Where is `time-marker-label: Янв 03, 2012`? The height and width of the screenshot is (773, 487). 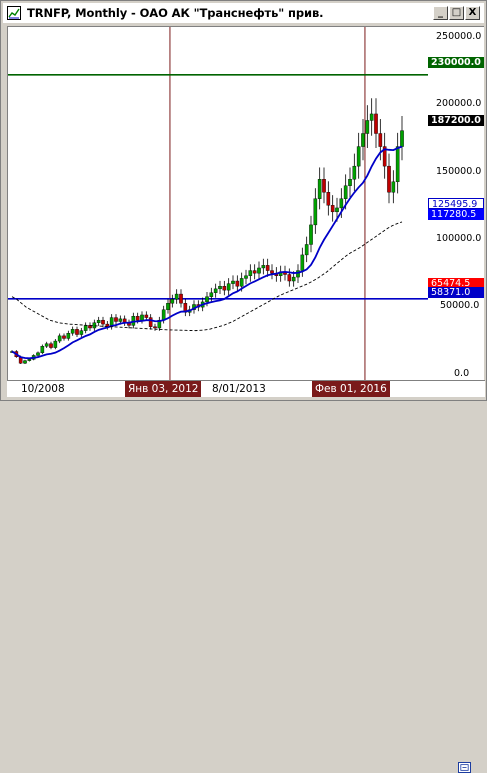
time-marker-label: Янв 03, 2012 is located at coordinates (163, 389).